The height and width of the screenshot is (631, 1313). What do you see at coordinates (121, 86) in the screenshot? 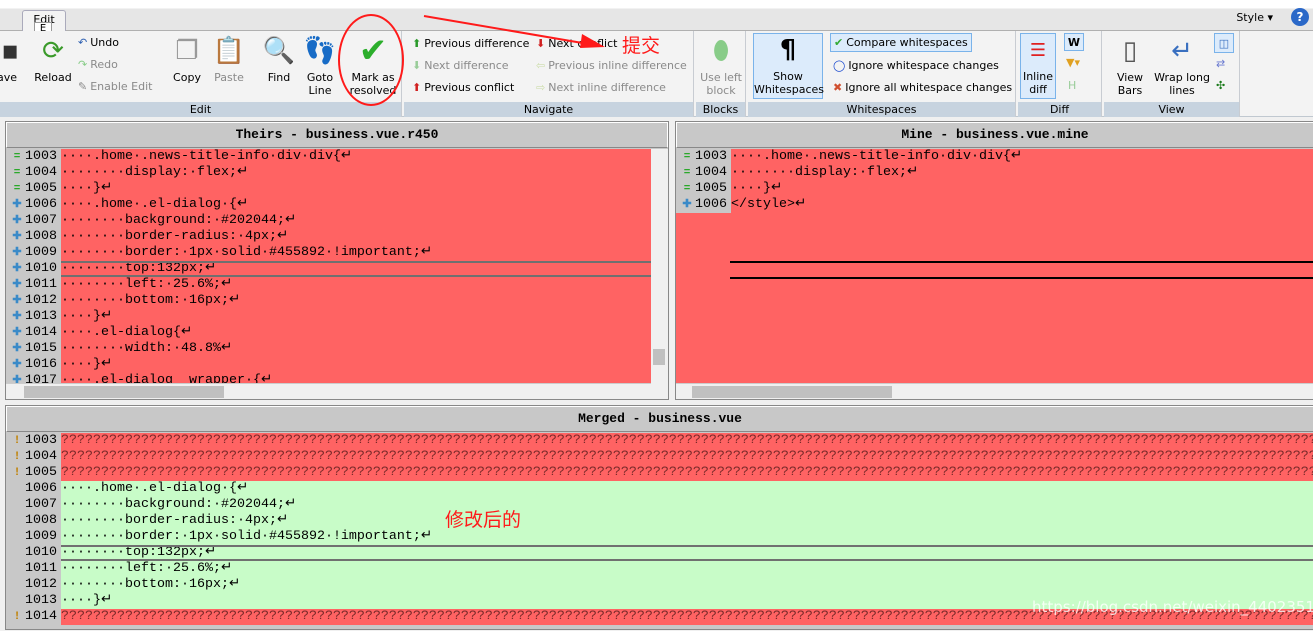
I see `enable-edit-label: Enable Edit` at bounding box center [121, 86].